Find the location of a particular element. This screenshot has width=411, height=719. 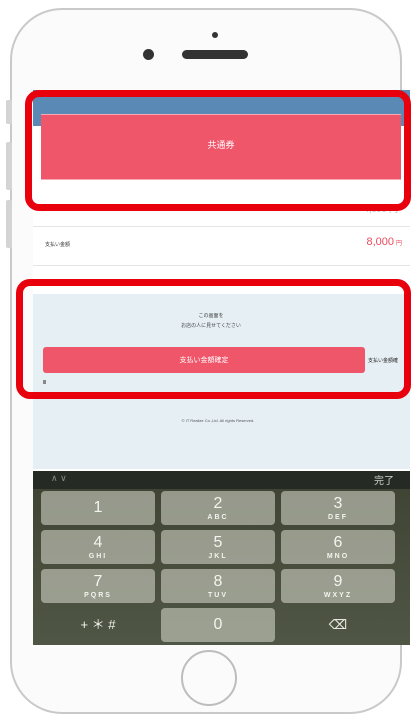

key-symbols-label: + ＊ # is located at coordinates (98, 624).